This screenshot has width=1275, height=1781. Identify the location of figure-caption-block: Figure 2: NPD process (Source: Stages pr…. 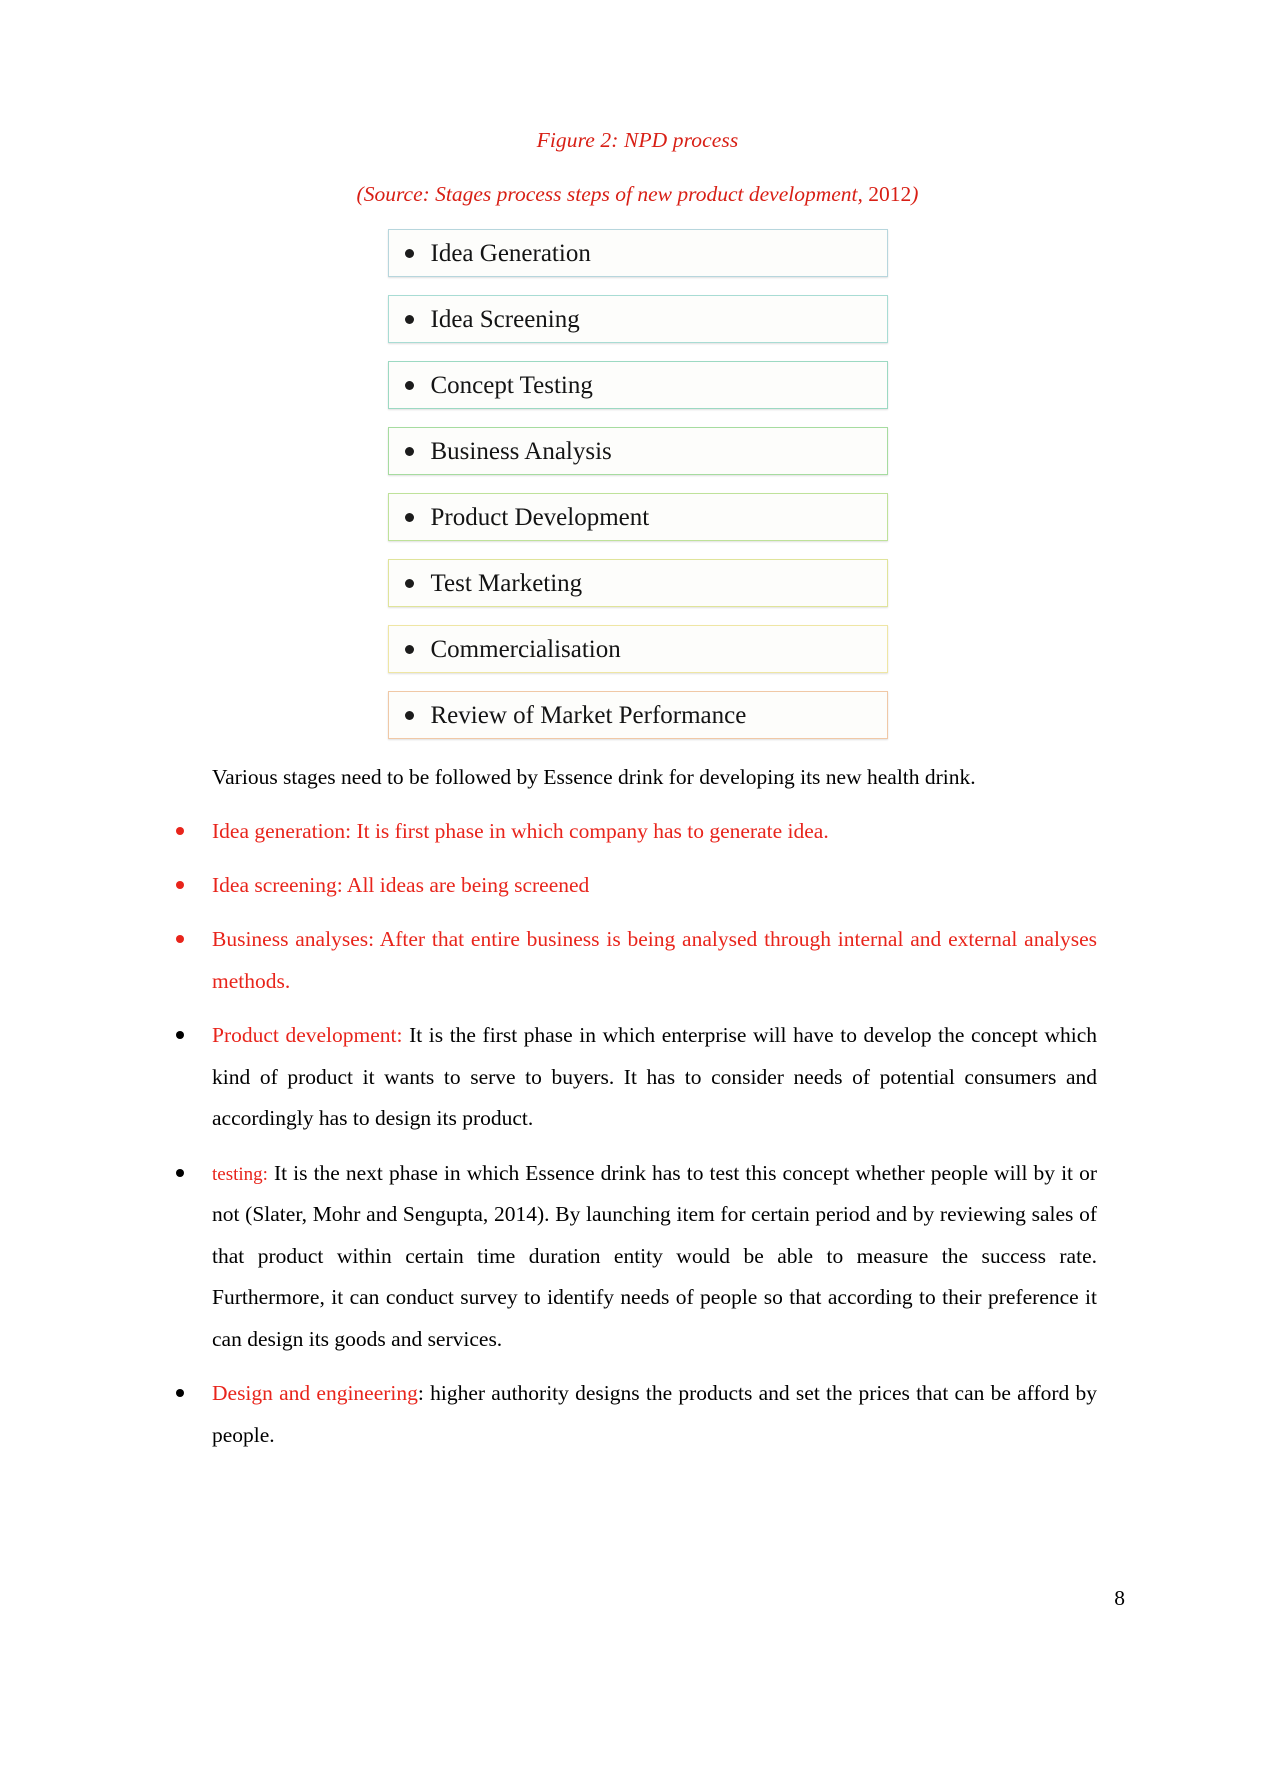
(637, 167).